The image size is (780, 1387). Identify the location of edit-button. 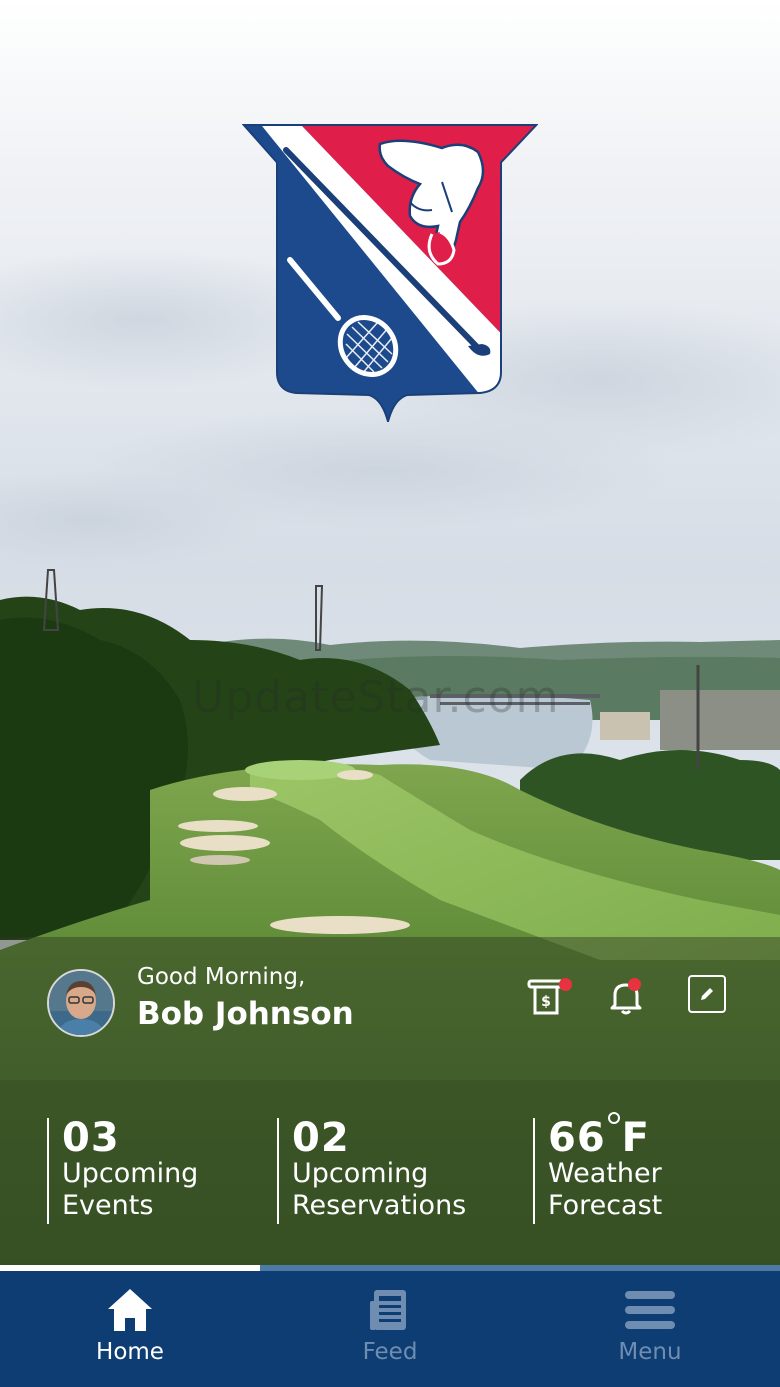
(707, 994).